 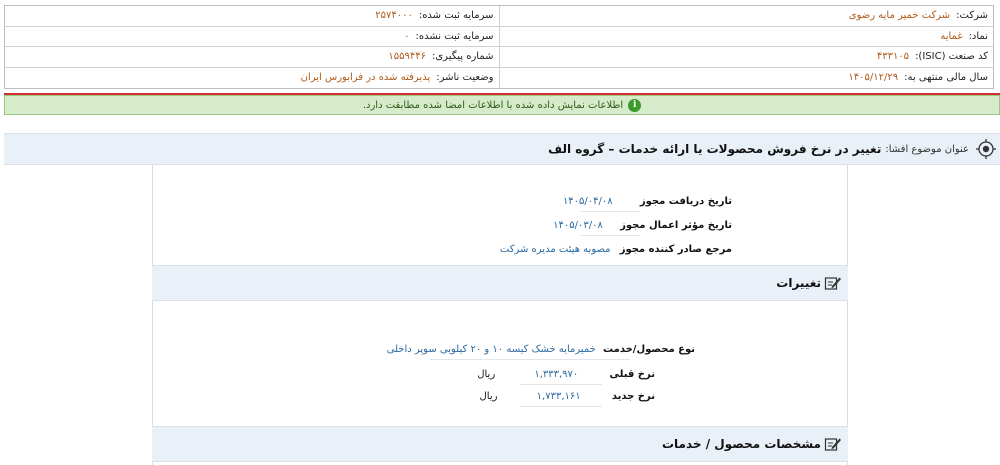 I want to click on old-price-field: نرخ قبلی ۱,۳۳۳,۹۷۰ ریال, so click(x=566, y=374).